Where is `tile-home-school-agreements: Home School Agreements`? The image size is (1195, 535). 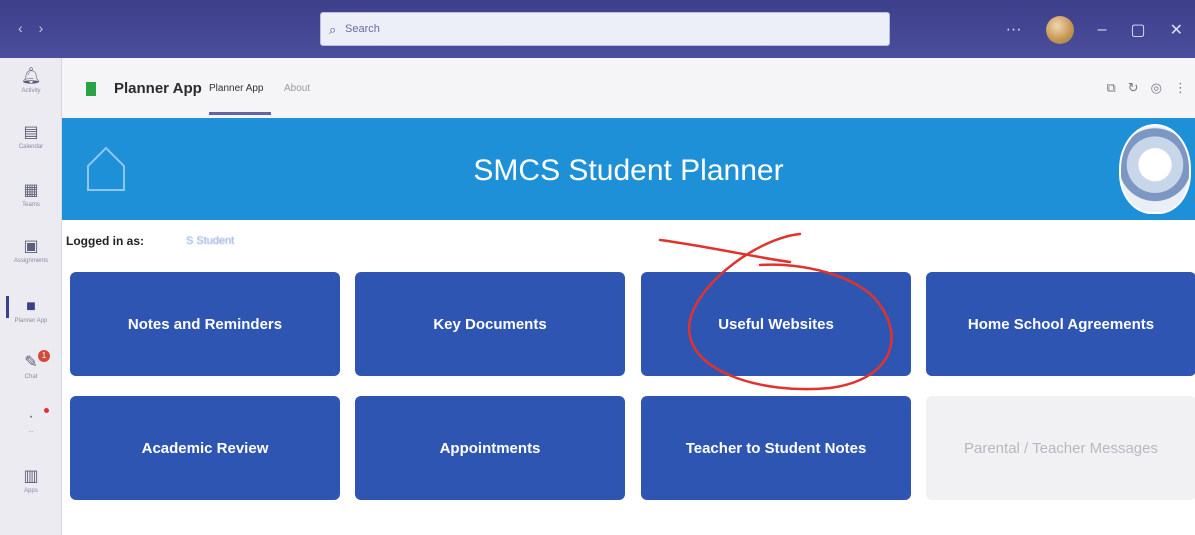
tile-home-school-agreements: Home School Agreements is located at coordinates (1060, 324).